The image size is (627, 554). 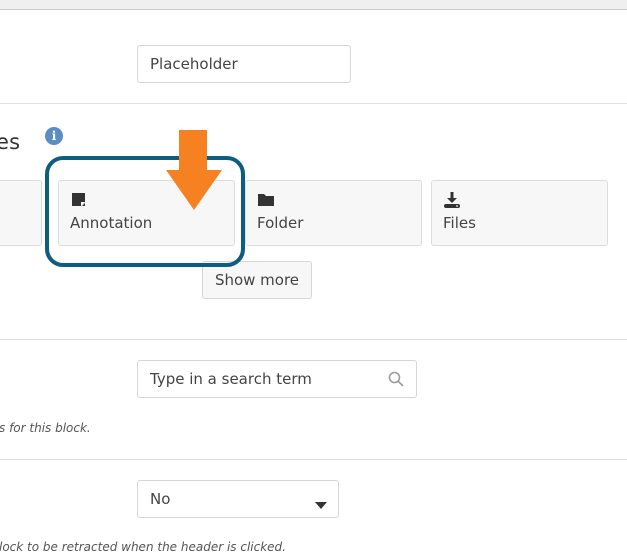 What do you see at coordinates (194, 64) in the screenshot?
I see `placeholder-input-text: Placeholder` at bounding box center [194, 64].